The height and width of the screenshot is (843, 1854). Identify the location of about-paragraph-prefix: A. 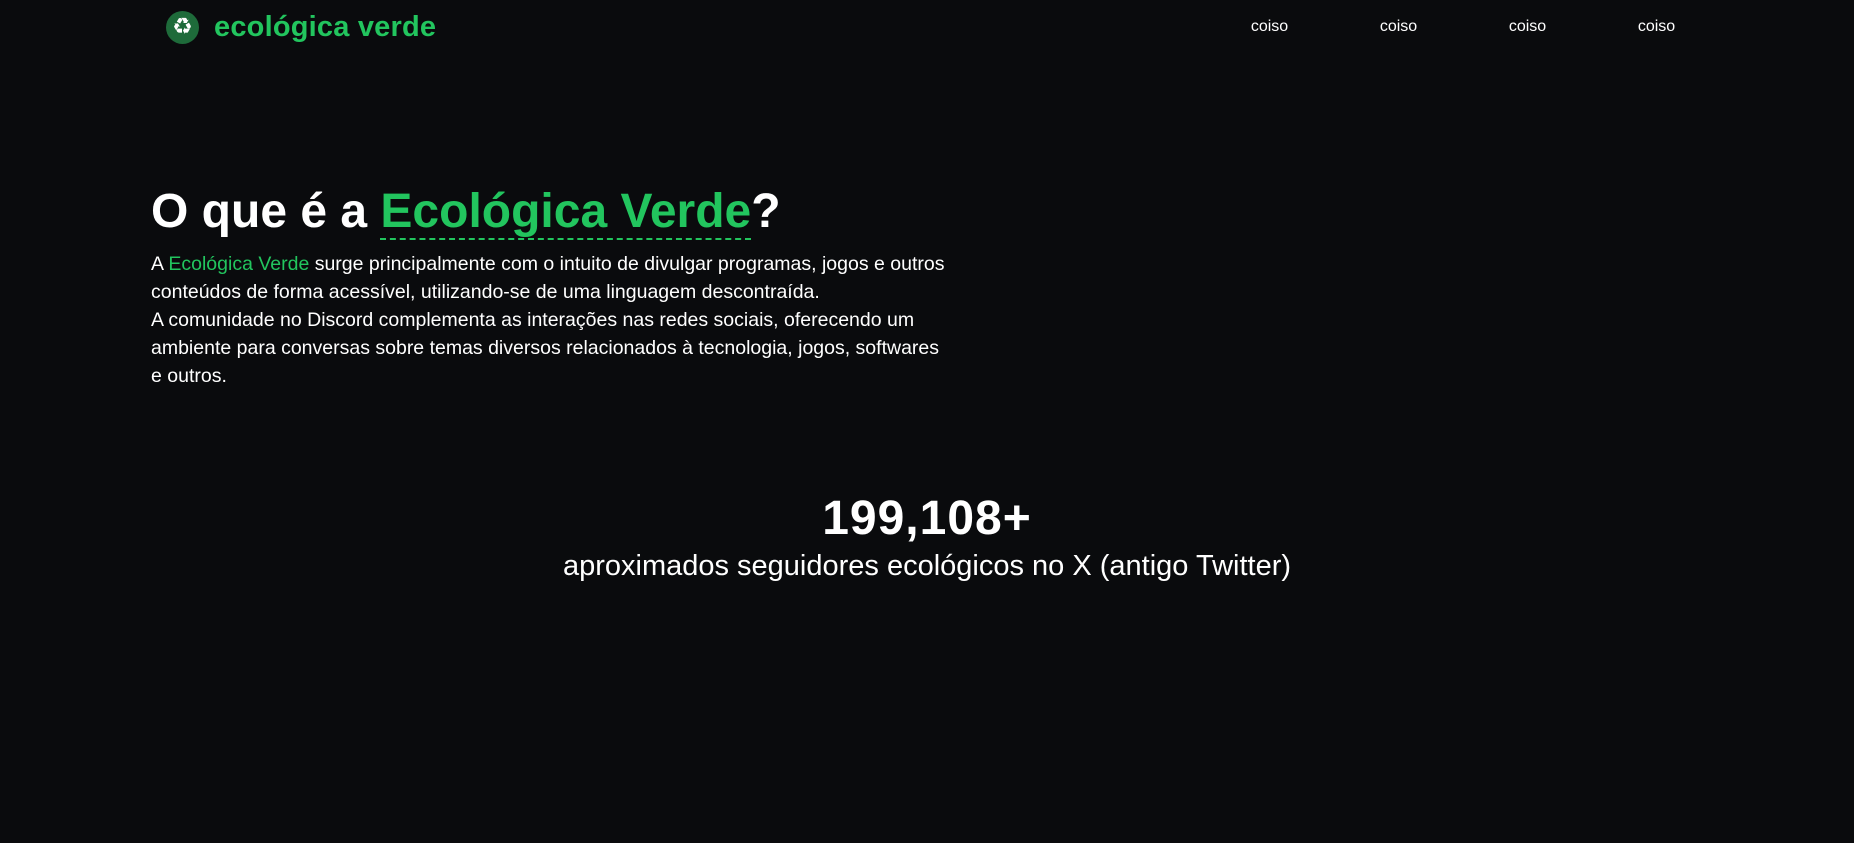
(160, 264).